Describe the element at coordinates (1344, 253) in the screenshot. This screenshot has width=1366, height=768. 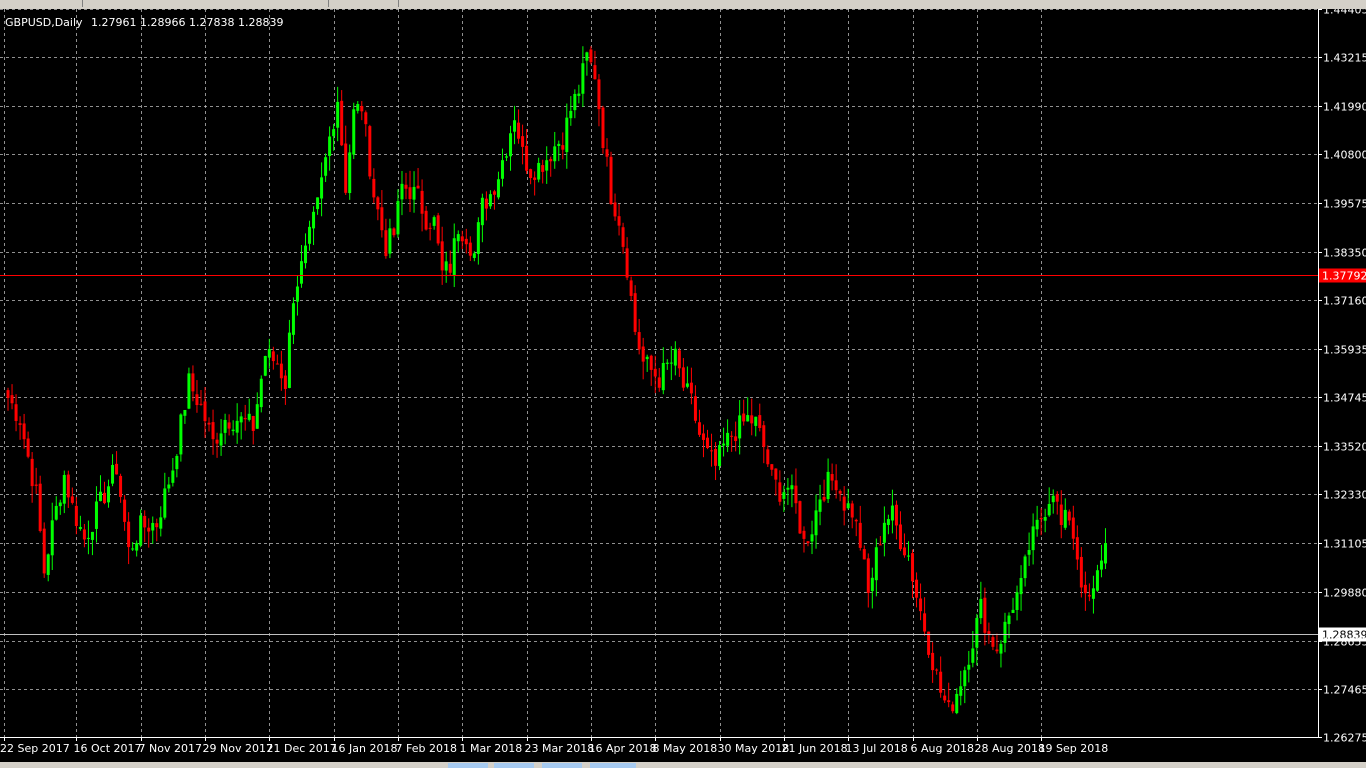
I see `price-tick-label: 1.38350` at that location.